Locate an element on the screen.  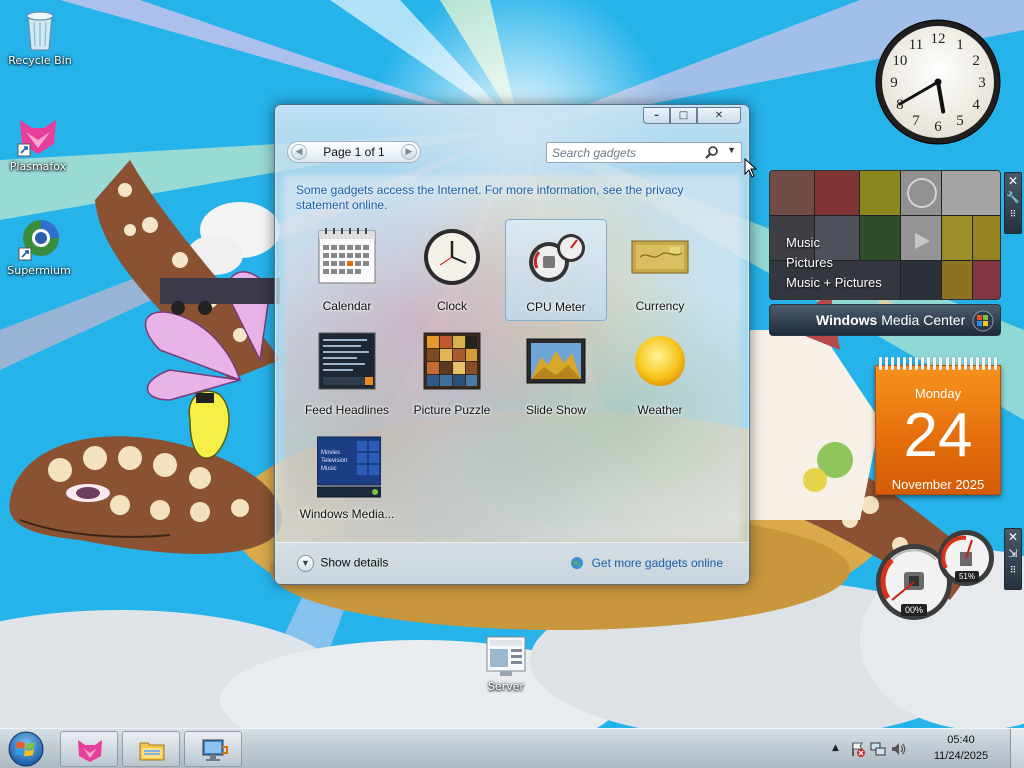
desktop-icon-label: Server is located at coordinates (506, 686).